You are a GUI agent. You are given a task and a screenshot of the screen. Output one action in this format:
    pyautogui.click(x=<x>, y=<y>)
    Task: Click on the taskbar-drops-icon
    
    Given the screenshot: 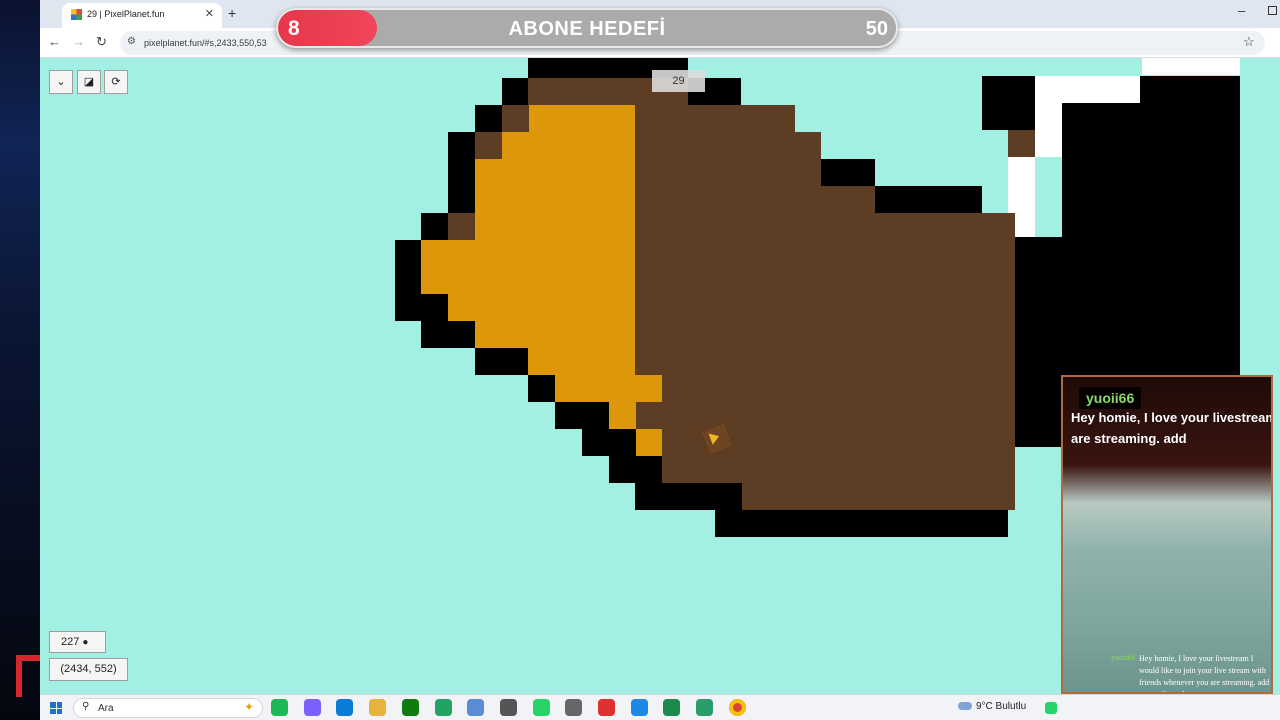 What is the action you would take?
    pyautogui.click(x=476, y=707)
    